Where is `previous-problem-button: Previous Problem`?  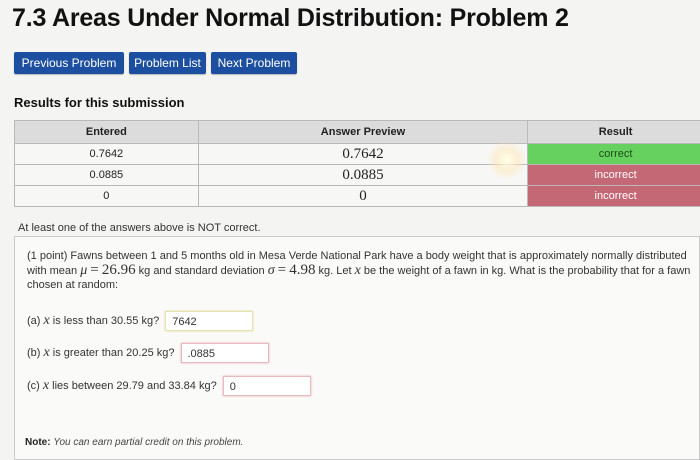
previous-problem-button: Previous Problem is located at coordinates (69, 63).